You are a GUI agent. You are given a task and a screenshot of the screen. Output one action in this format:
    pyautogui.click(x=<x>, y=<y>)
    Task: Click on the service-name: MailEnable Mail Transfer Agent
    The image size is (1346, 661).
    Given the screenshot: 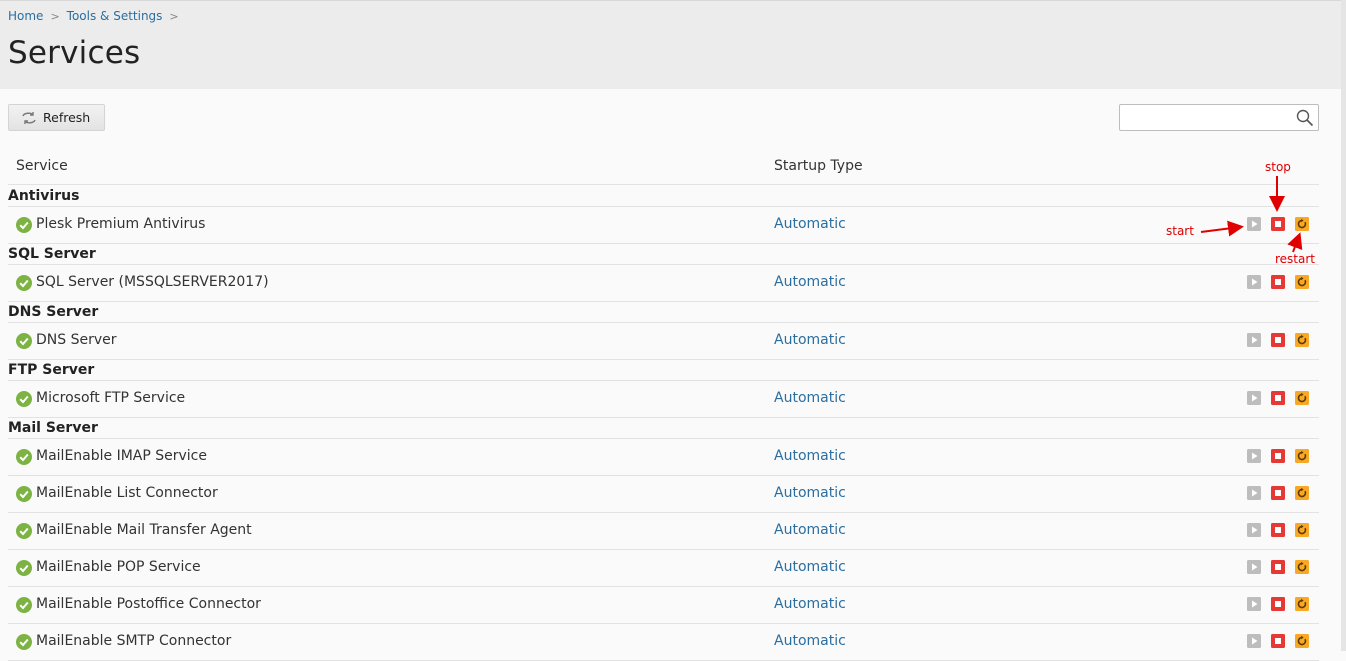 What is the action you would take?
    pyautogui.click(x=144, y=530)
    